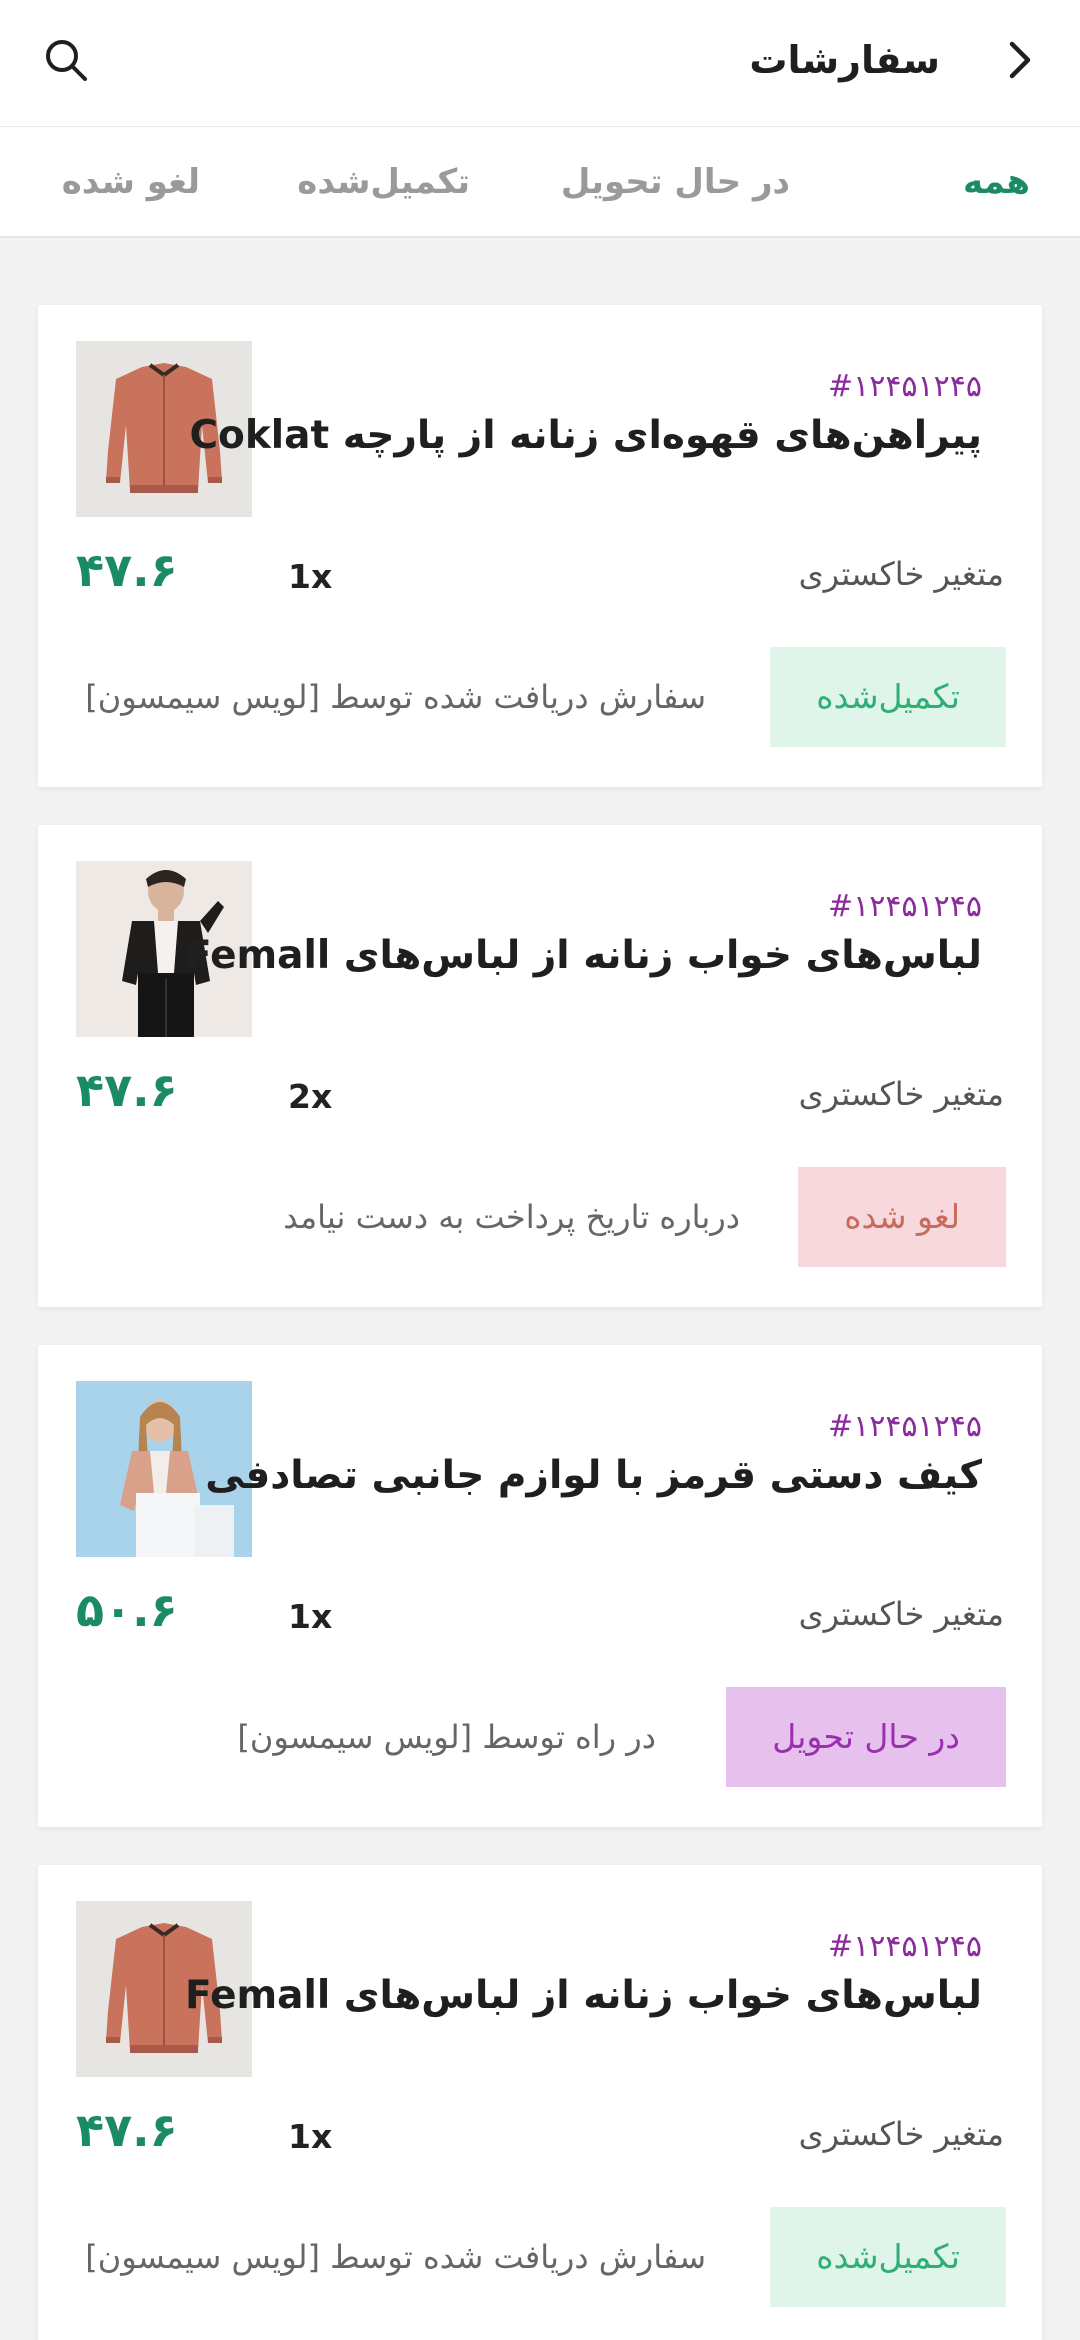  What do you see at coordinates (446, 1737) in the screenshot?
I see `status-note: در راه توسط [لویس سیمسون]` at bounding box center [446, 1737].